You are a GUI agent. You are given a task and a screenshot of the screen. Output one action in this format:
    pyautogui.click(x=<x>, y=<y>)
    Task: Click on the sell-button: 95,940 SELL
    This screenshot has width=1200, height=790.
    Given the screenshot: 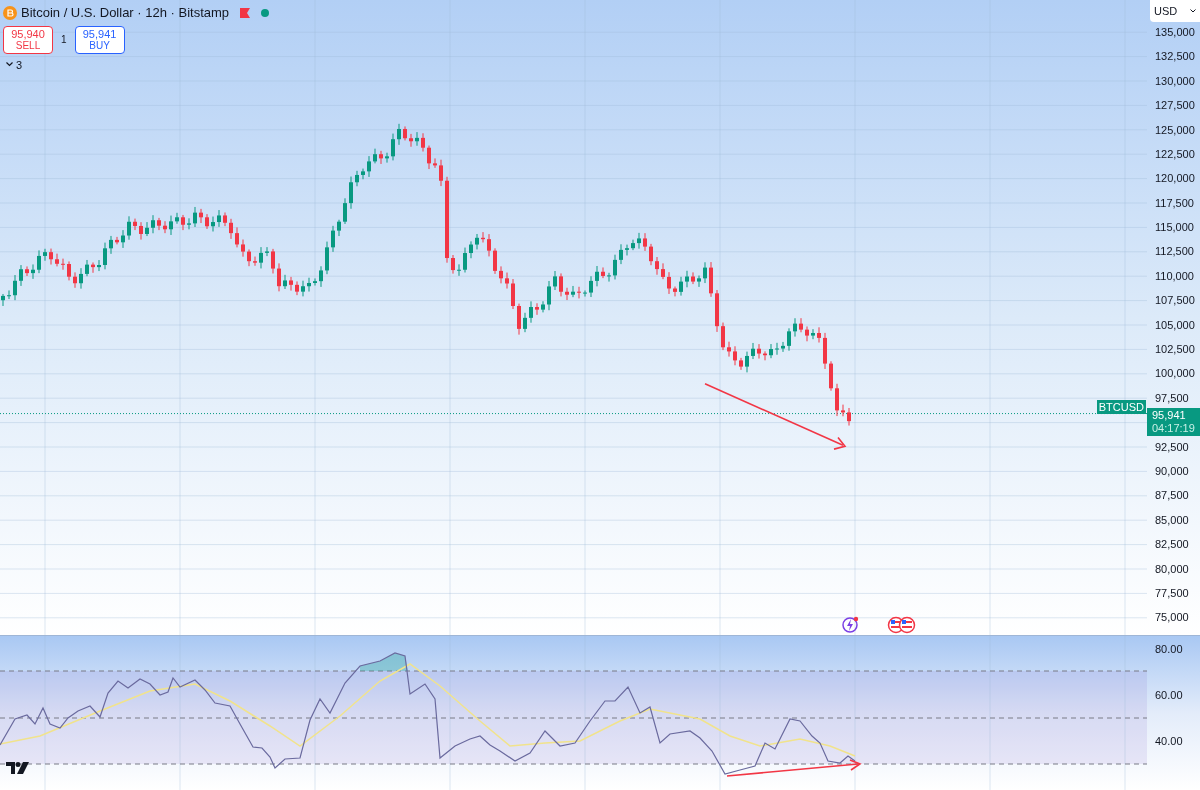 What is the action you would take?
    pyautogui.click(x=28, y=39)
    